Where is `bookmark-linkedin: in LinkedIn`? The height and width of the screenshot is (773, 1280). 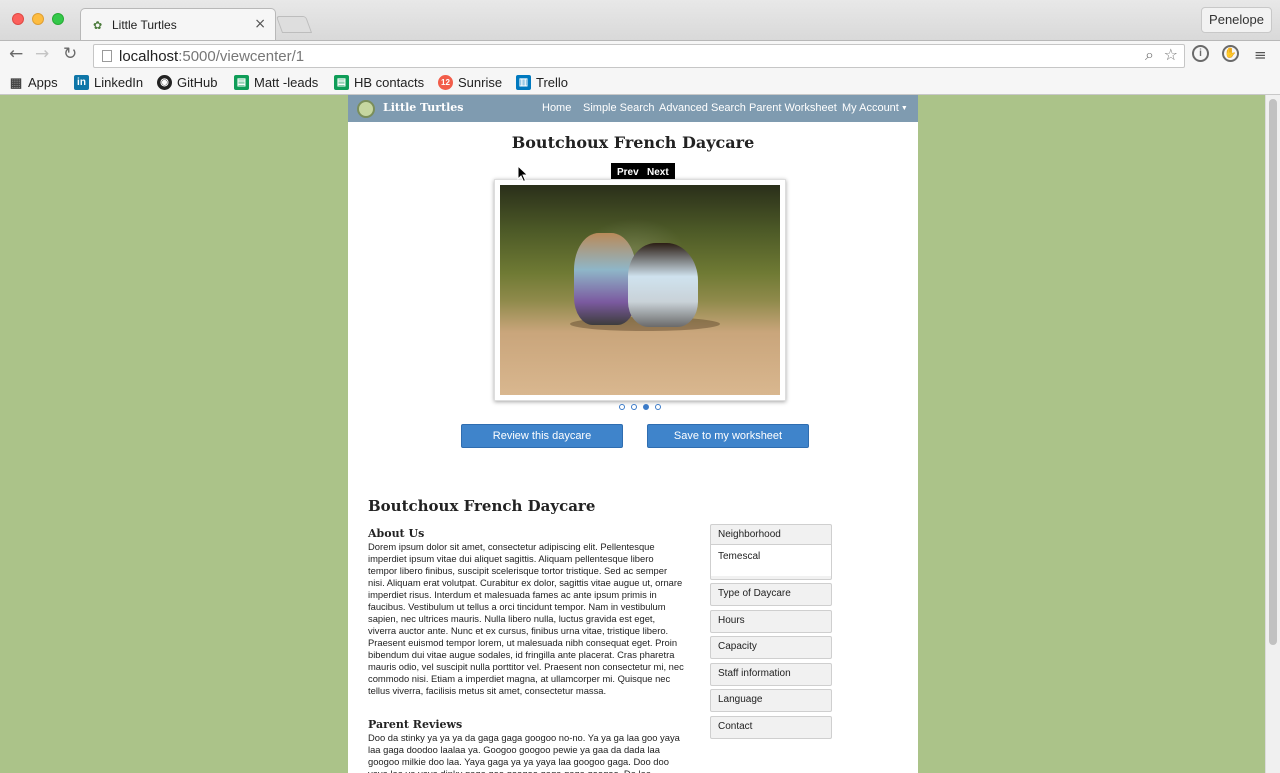 bookmark-linkedin: in LinkedIn is located at coordinates (108, 82).